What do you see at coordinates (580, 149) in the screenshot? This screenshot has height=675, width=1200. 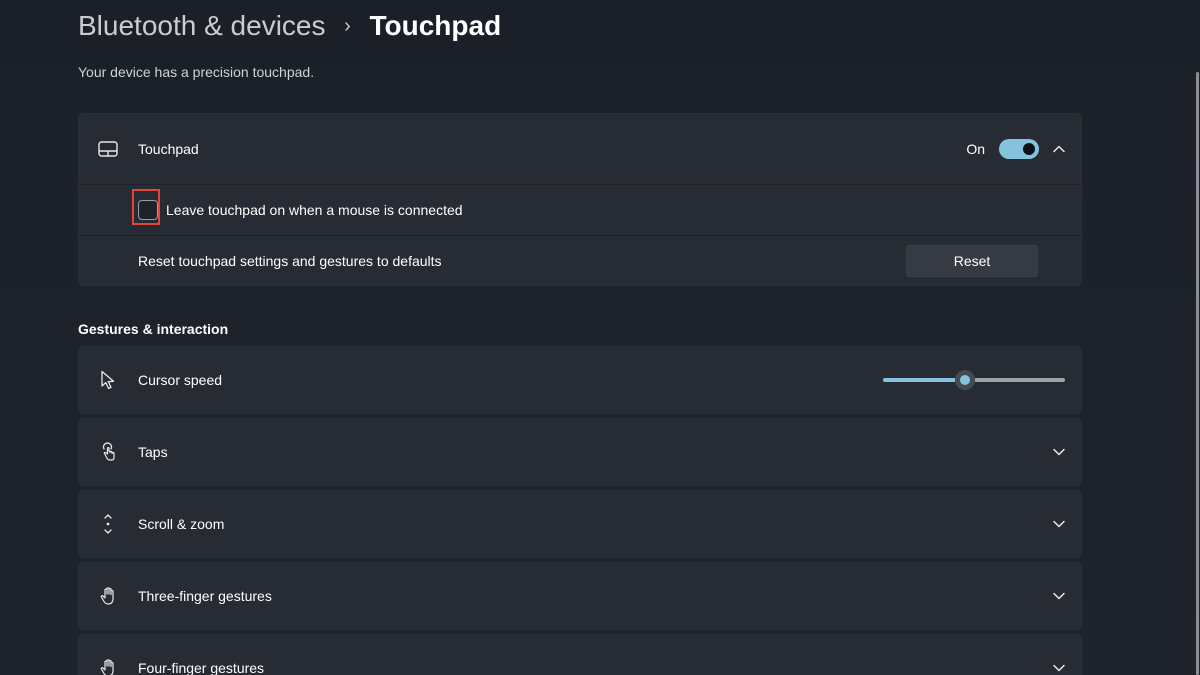 I see `touchpad-header-row: Touchpad On` at bounding box center [580, 149].